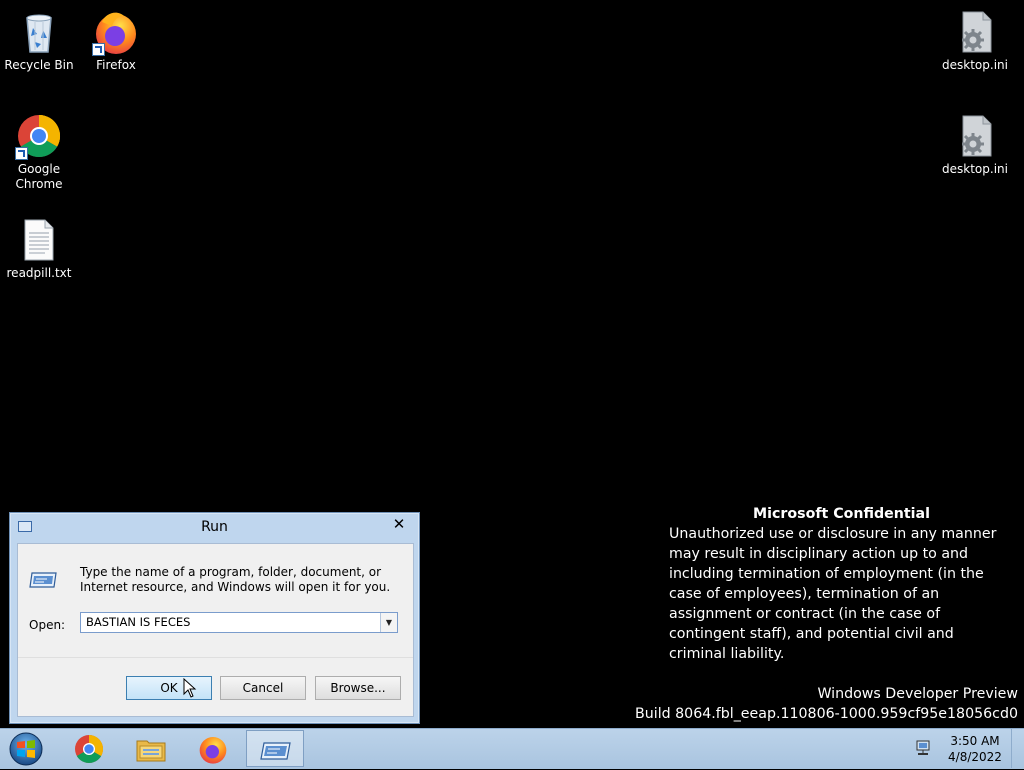 The height and width of the screenshot is (770, 1024). I want to click on mouse-cursor-icon, so click(190, 687).